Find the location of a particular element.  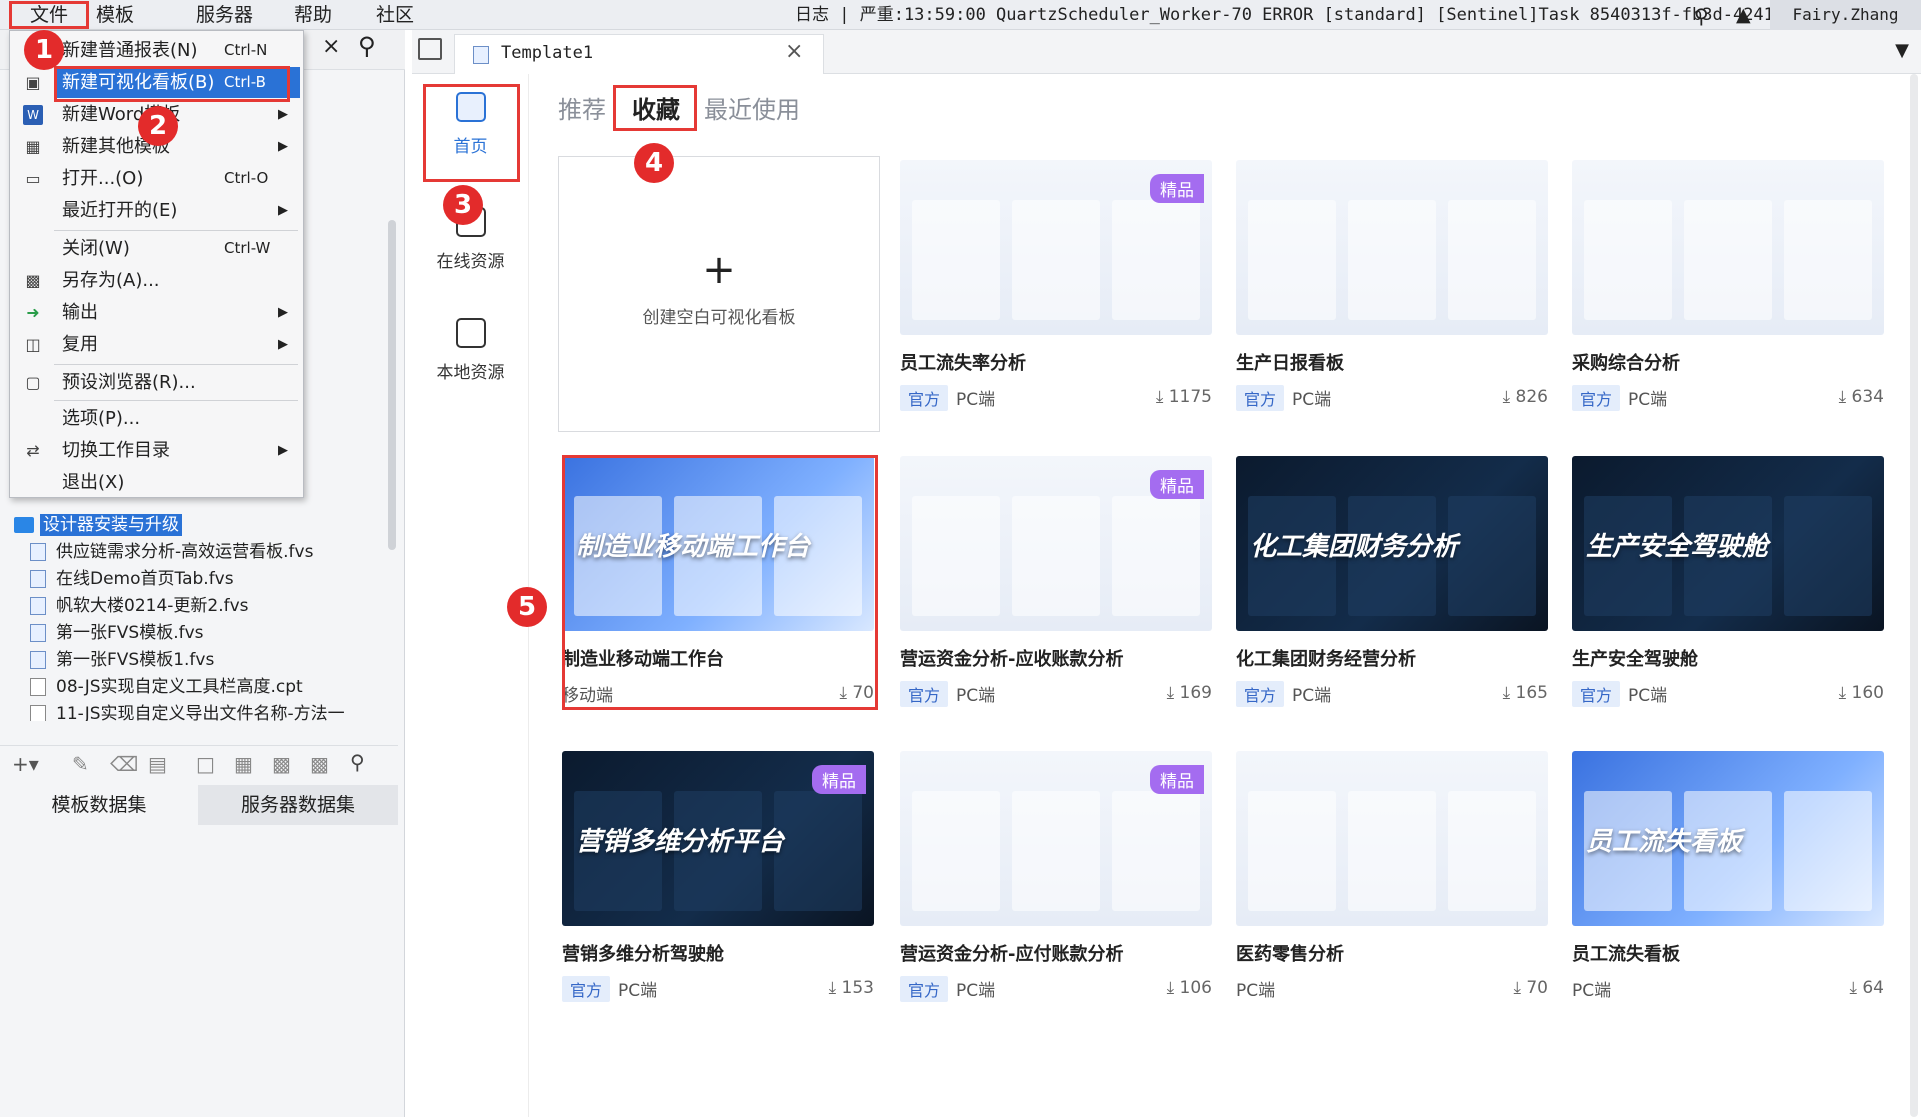

template-card: 精品 营运资金分析-应收账款分析 官方 PC端 ⤓ 169 is located at coordinates (1056, 582).